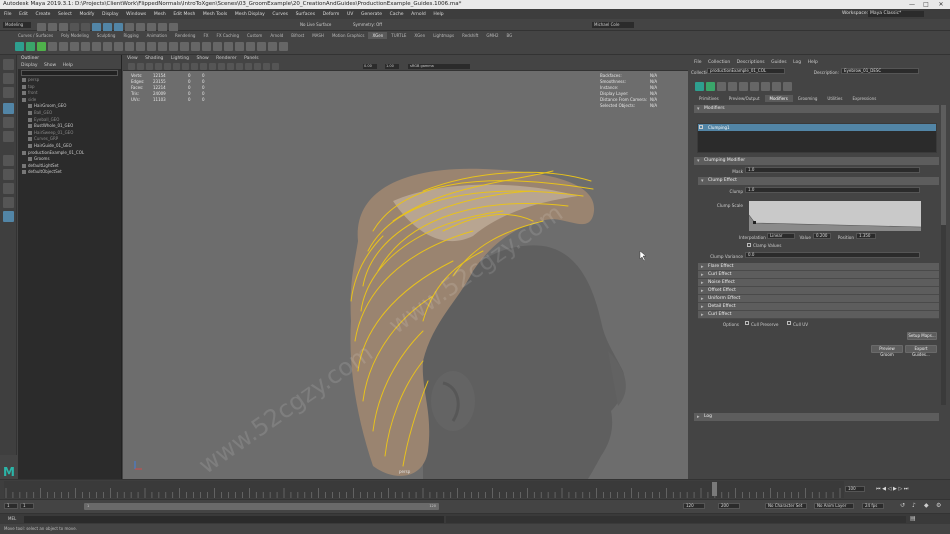  Describe the element at coordinates (818, 283) in the screenshot. I see `collapsed-section: Noise Effect` at that location.